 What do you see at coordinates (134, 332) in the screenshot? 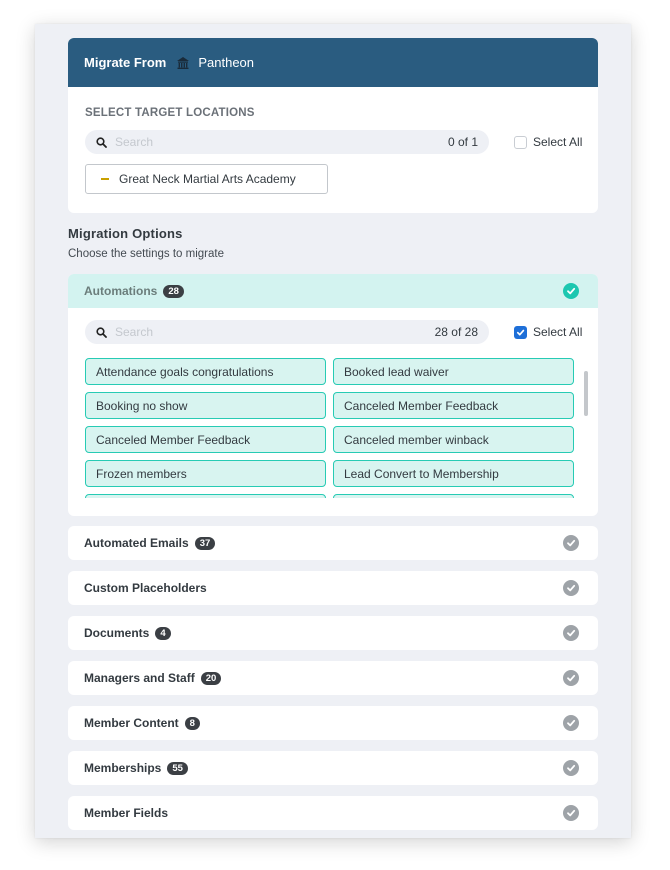
I see `automation-search-placeholder: Search` at bounding box center [134, 332].